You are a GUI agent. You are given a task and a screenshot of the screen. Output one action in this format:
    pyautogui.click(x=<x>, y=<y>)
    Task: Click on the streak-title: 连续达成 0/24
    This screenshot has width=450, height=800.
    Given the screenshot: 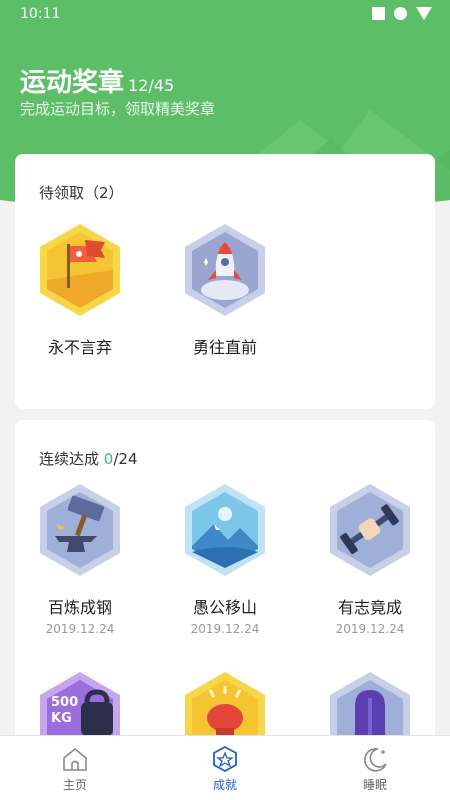 What is the action you would take?
    pyautogui.click(x=88, y=459)
    